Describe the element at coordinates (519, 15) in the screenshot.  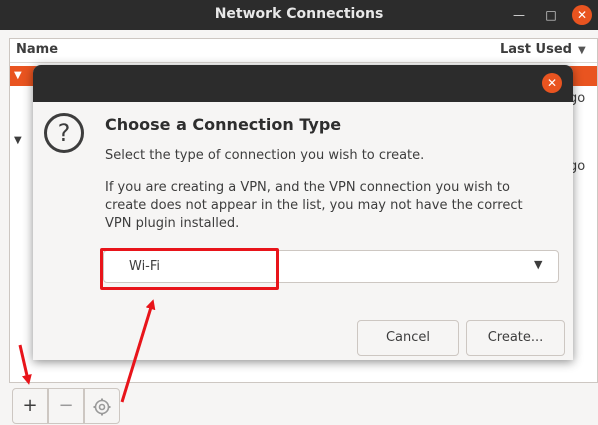
I see `minimize-icon: —` at that location.